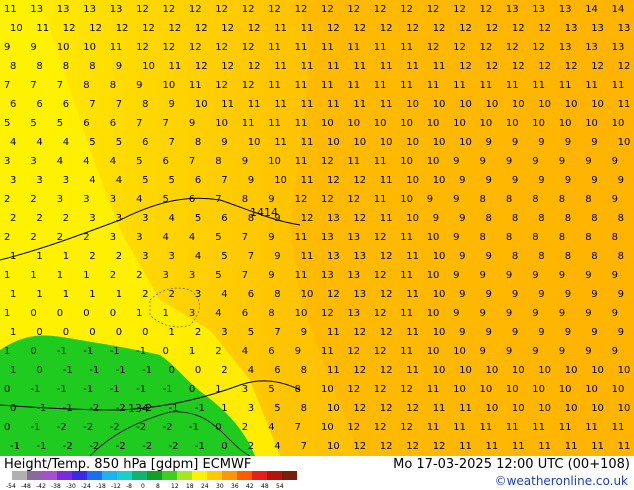  I want to click on scale-tick-label: 24, so click(205, 486).